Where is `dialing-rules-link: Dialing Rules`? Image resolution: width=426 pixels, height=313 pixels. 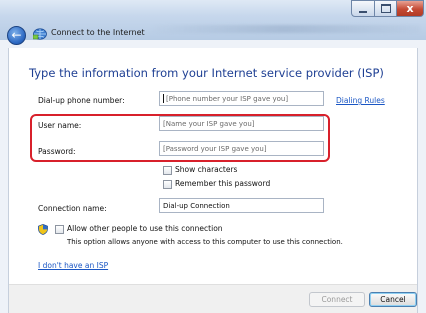
dialing-rules-link: Dialing Rules is located at coordinates (360, 100).